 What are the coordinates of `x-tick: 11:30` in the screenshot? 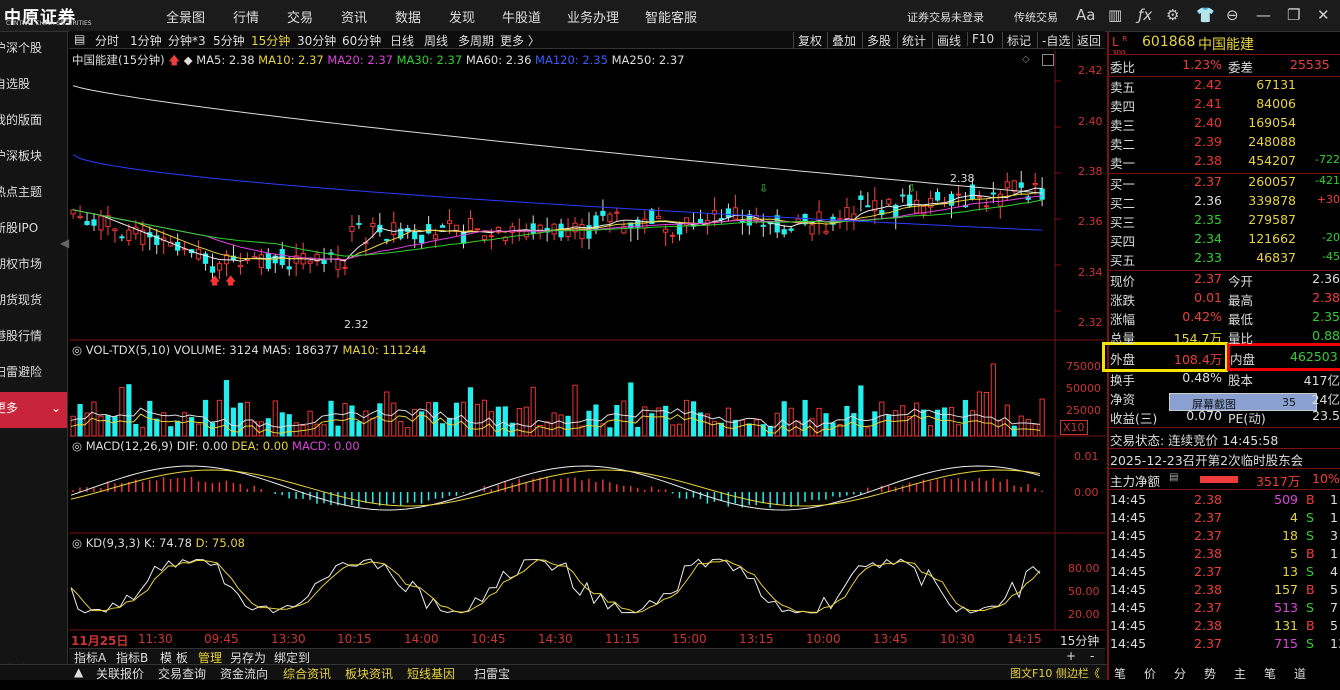 It's located at (155, 639).